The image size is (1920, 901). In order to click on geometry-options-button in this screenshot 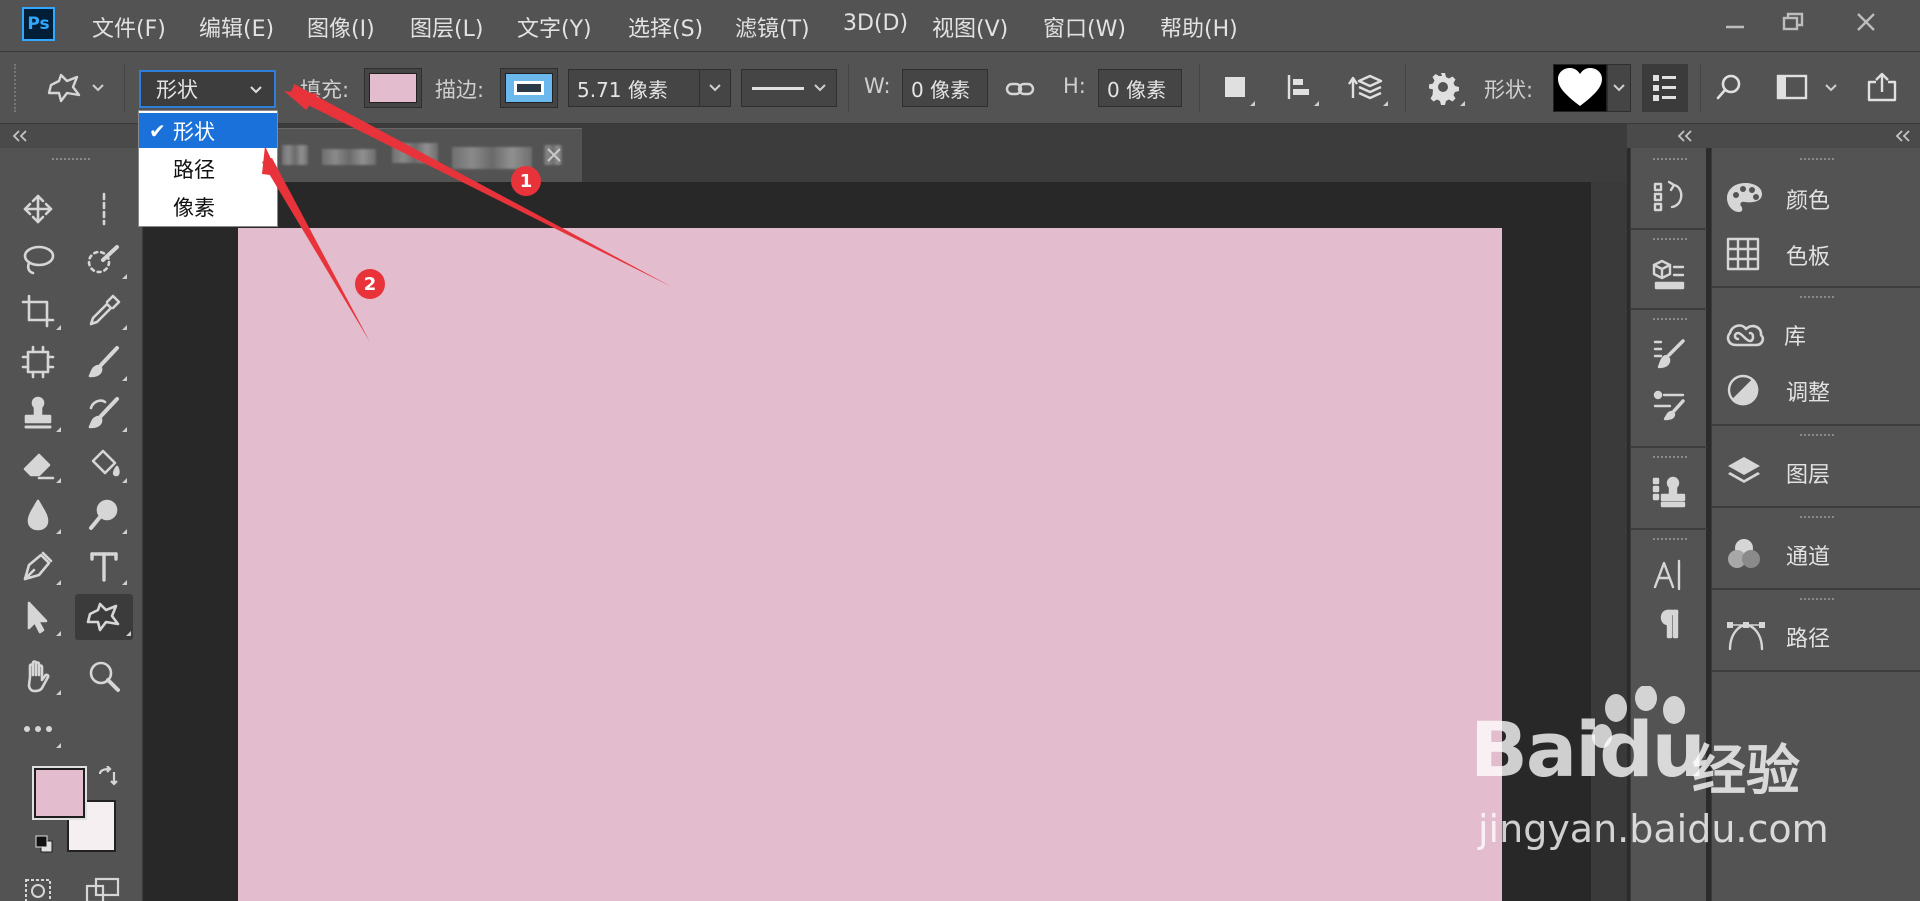, I will do `click(1443, 87)`.